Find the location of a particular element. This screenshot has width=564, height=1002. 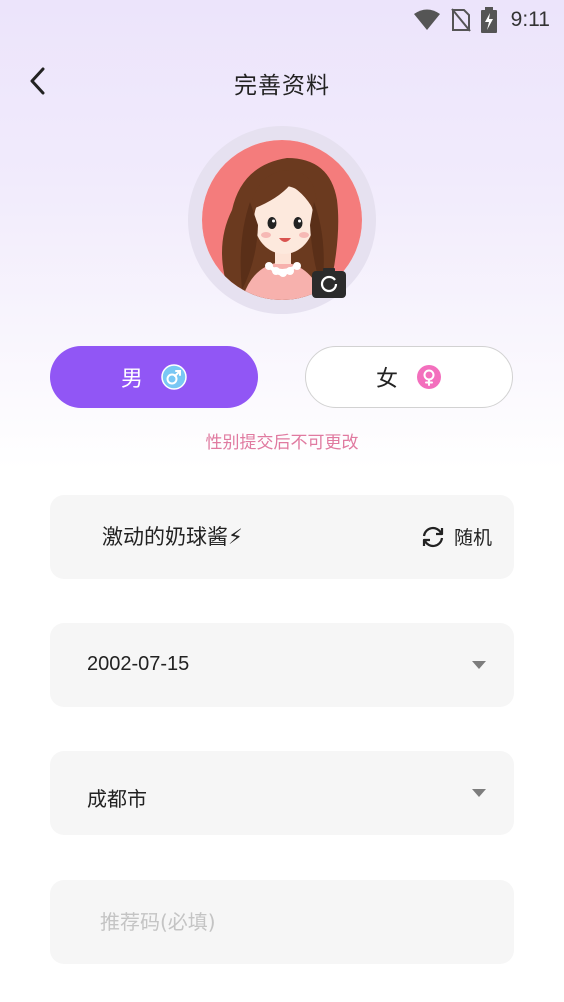

referral-field is located at coordinates (282, 922).